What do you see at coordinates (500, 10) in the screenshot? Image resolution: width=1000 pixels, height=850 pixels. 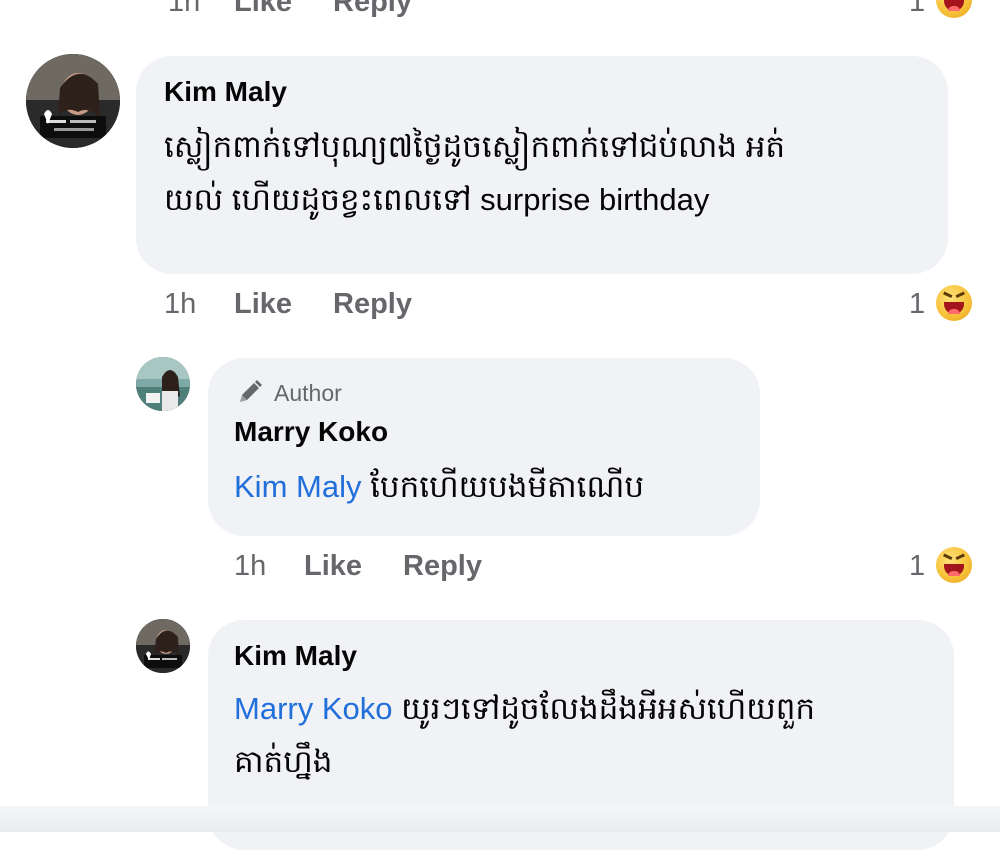 I see `previous-comment-actions: 1h Like Reply 1` at bounding box center [500, 10].